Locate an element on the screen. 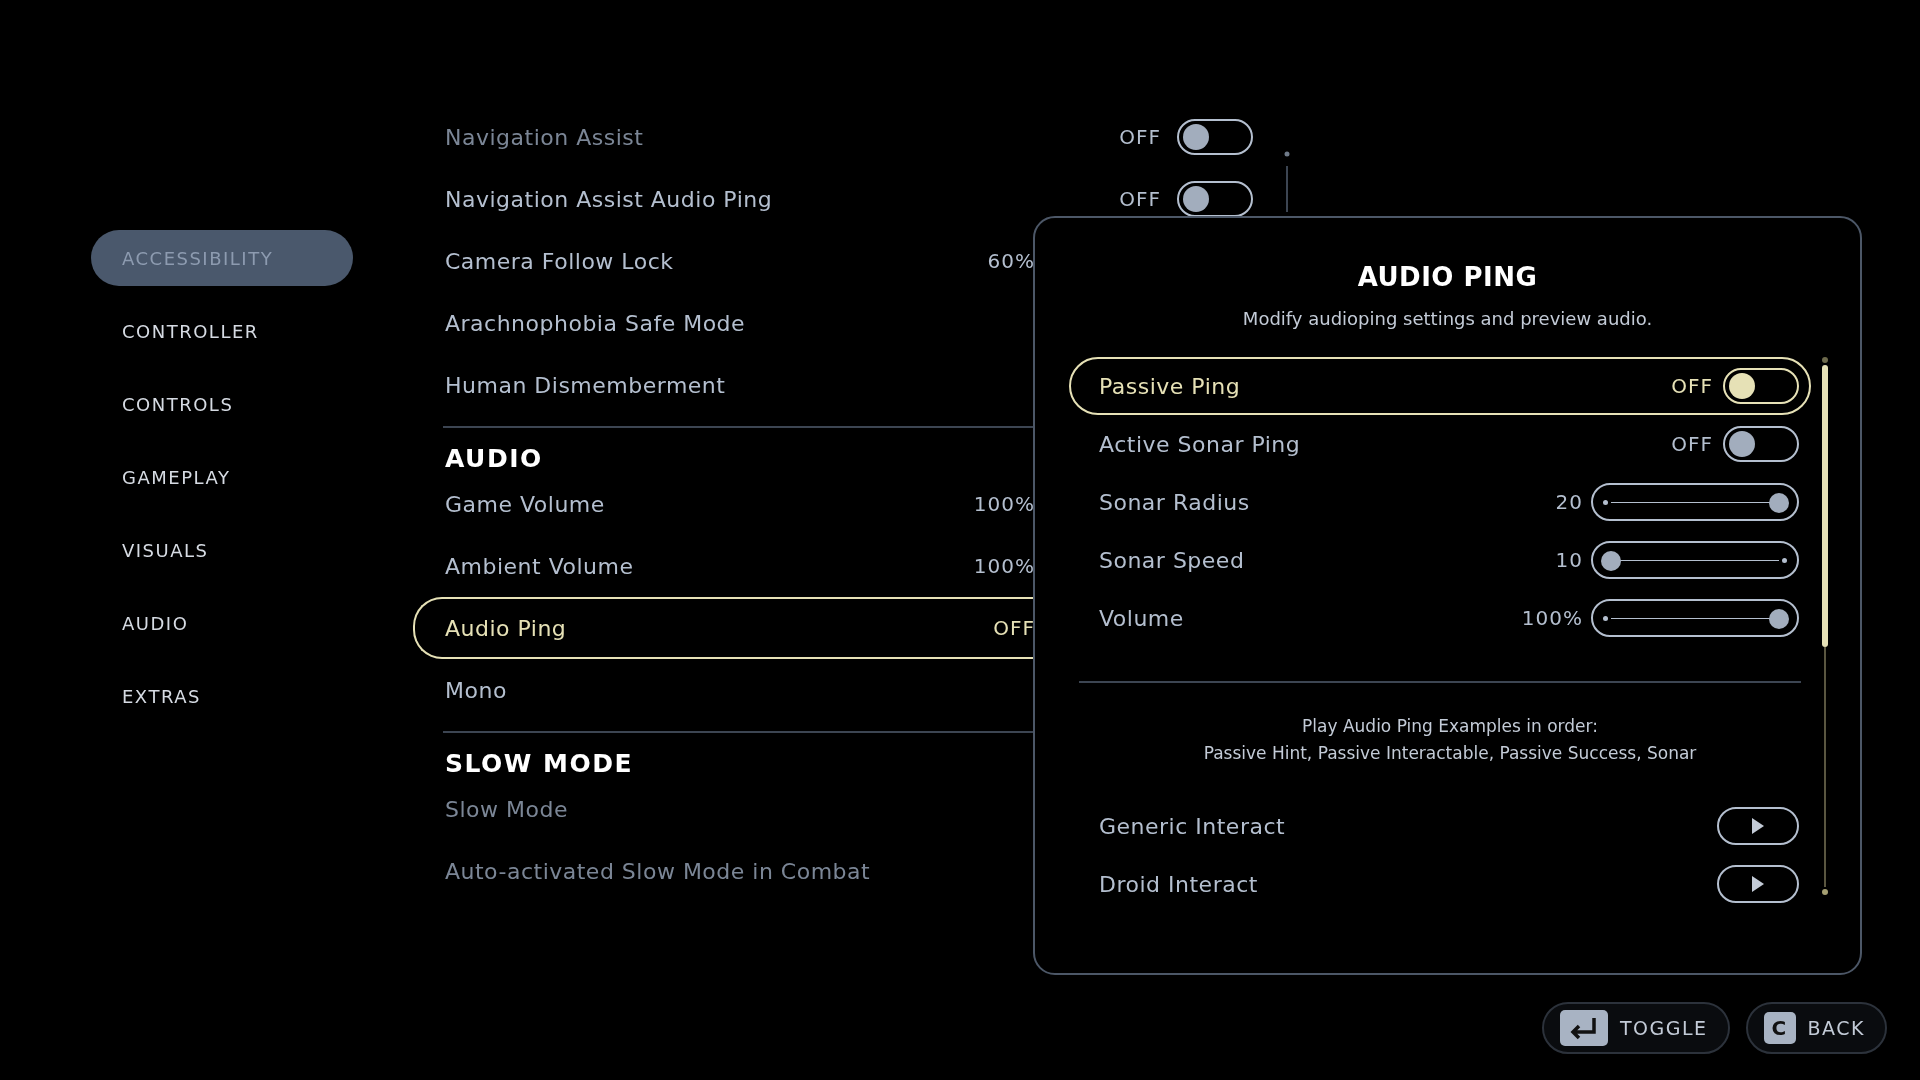 The width and height of the screenshot is (1920, 1080). setting-label: Volume is located at coordinates (1142, 618).